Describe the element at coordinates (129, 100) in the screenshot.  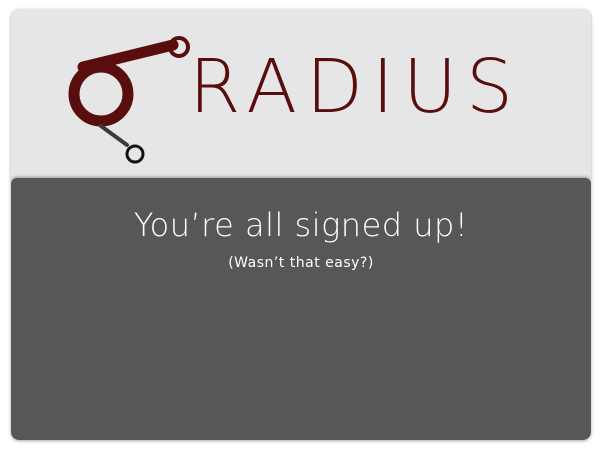
I see `radius-logo-icon` at that location.